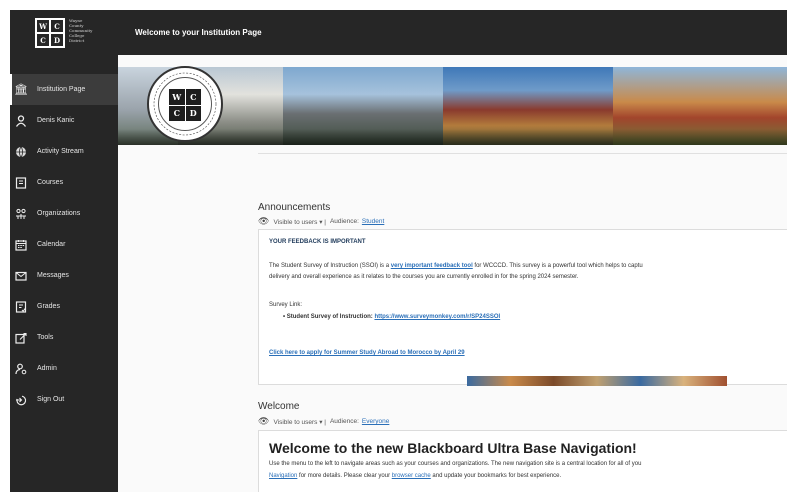 The width and height of the screenshot is (787, 492). I want to click on navigation-link: Navigation, so click(283, 476).